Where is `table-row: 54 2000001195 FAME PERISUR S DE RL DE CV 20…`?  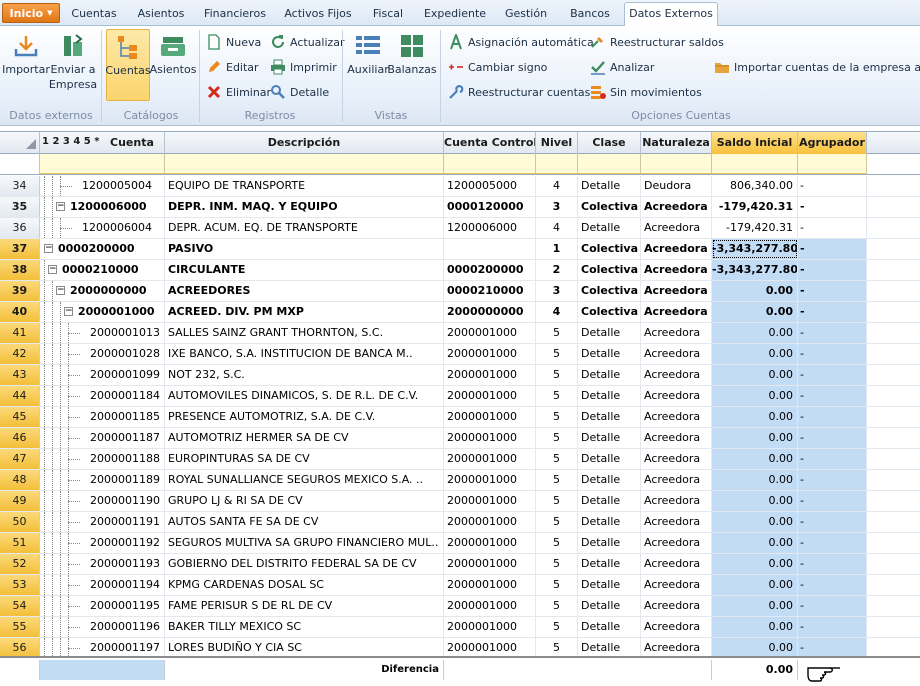
table-row: 54 2000001195 FAME PERISUR S DE RL DE CV 20… is located at coordinates (460, 606).